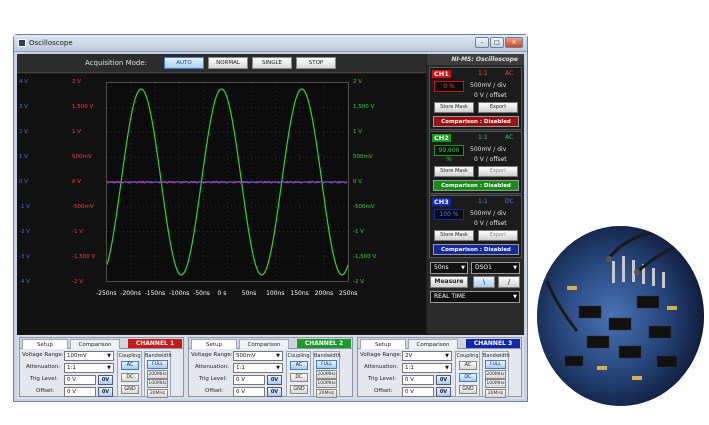  Describe the element at coordinates (157, 364) in the screenshot. I see `ch1-bandwidth-full-button: FULL` at that location.